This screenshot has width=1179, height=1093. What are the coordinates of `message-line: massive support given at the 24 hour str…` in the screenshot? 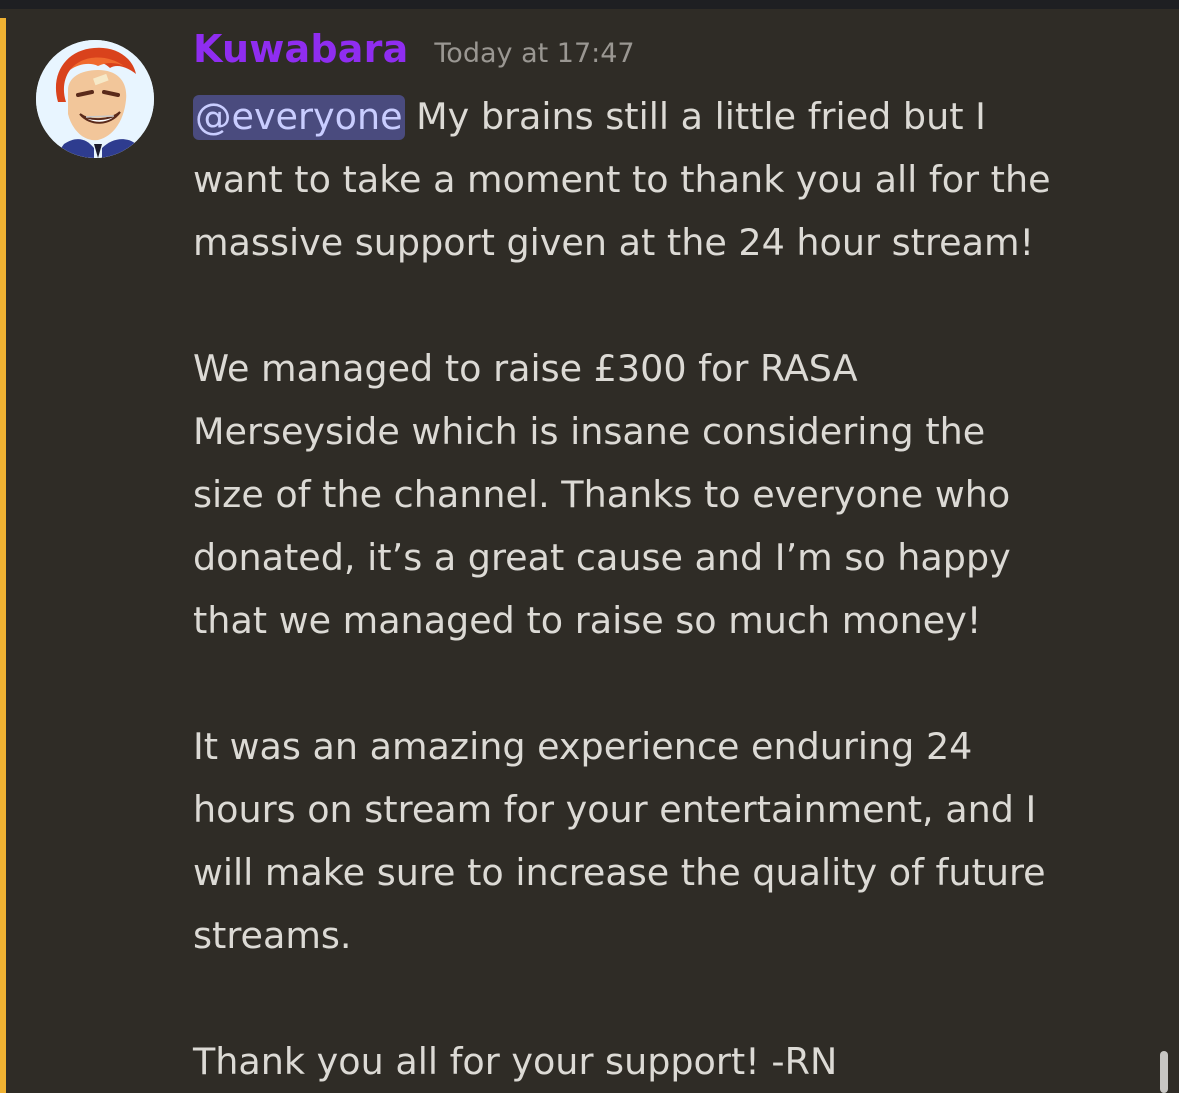 It's located at (614, 242).